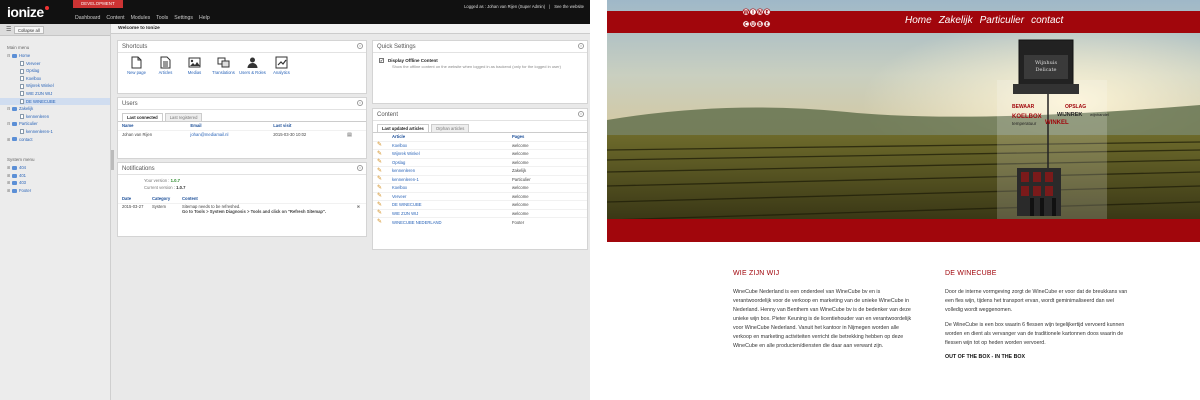 This screenshot has height=400, width=1200. Describe the element at coordinates (55, 94) in the screenshot. I see `tree-item: WIE ZIJN WIJ` at that location.